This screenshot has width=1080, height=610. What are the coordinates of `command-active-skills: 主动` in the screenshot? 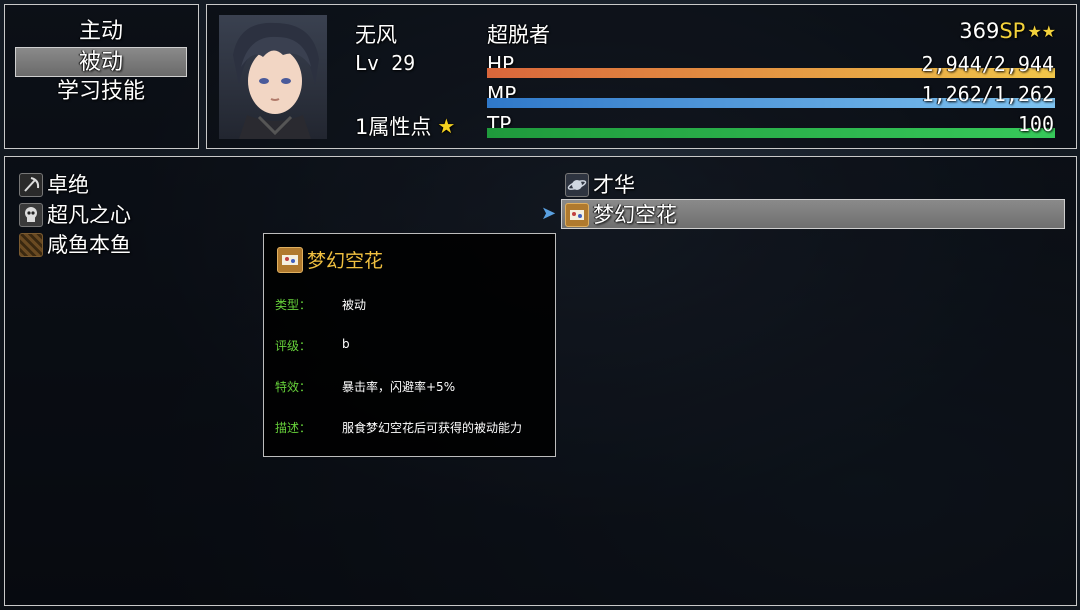 It's located at (101, 32).